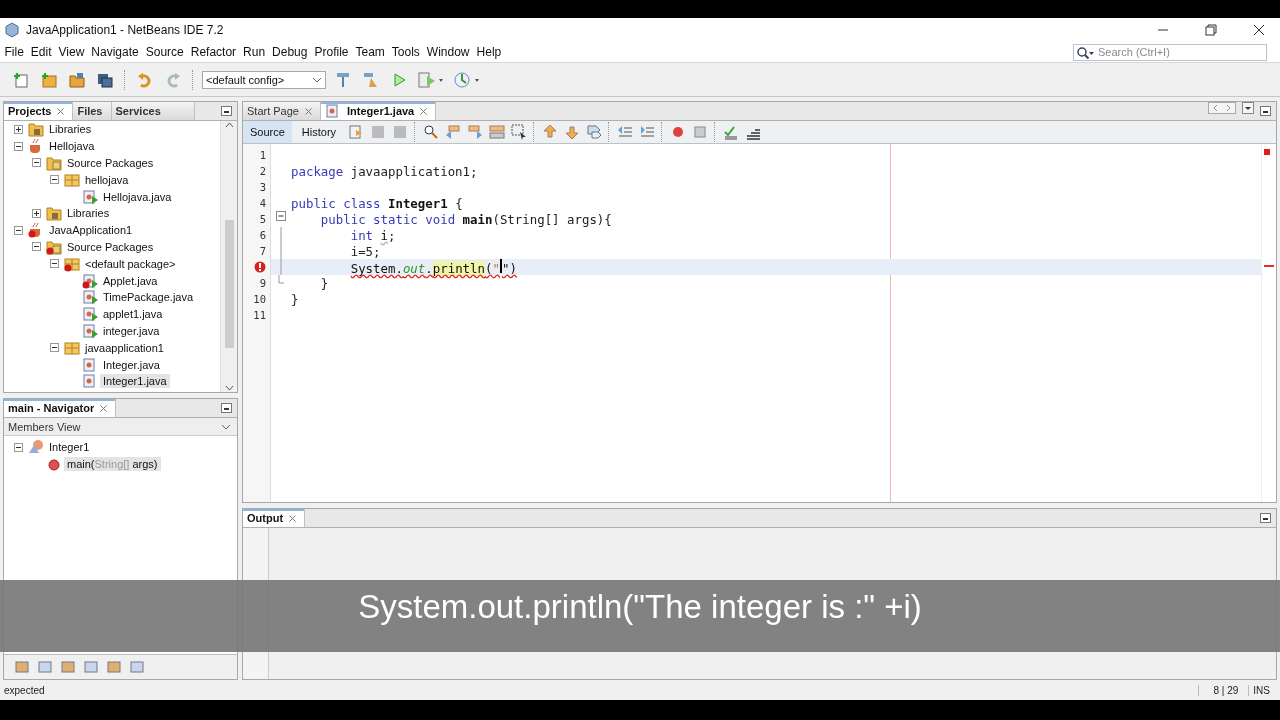  What do you see at coordinates (91, 230) in the screenshot?
I see `tree-item: JavaApplication1` at bounding box center [91, 230].